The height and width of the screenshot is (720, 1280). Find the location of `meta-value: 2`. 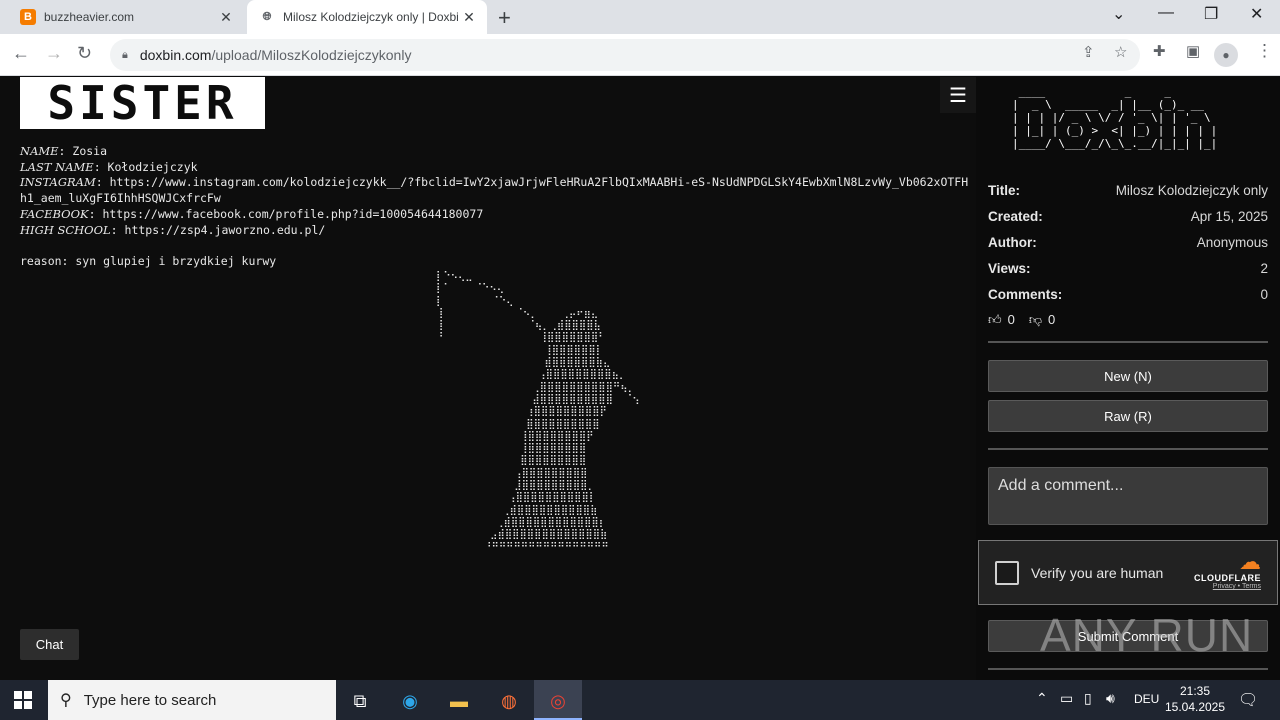

meta-value: 2 is located at coordinates (1264, 268).